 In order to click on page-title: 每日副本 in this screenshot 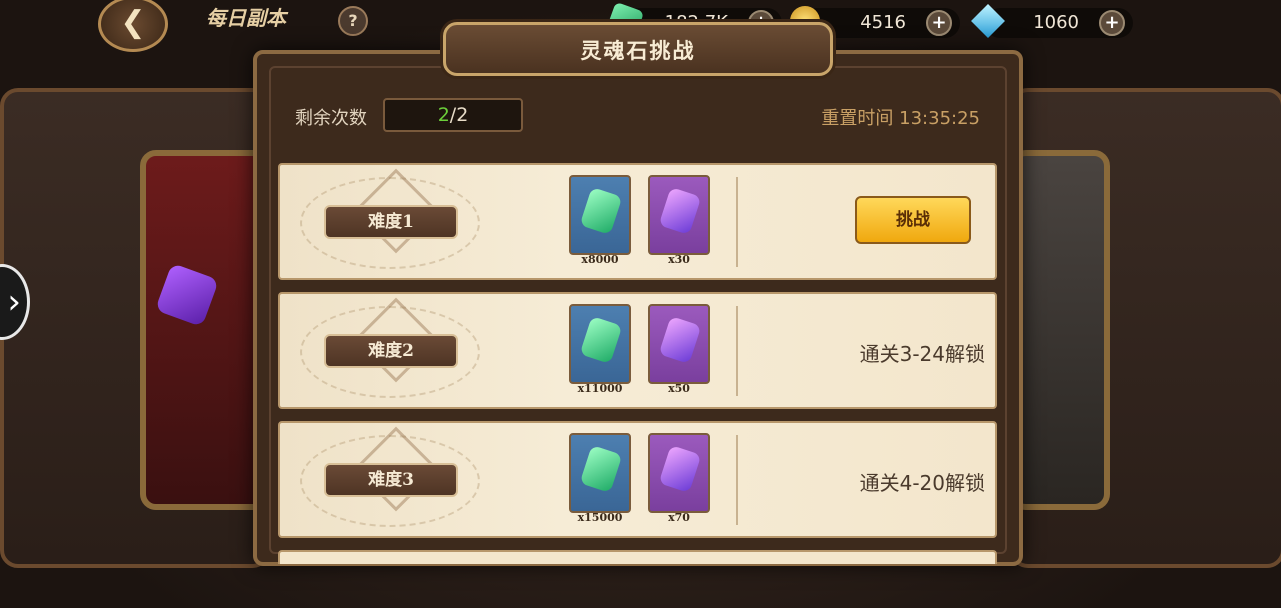, I will do `click(246, 18)`.